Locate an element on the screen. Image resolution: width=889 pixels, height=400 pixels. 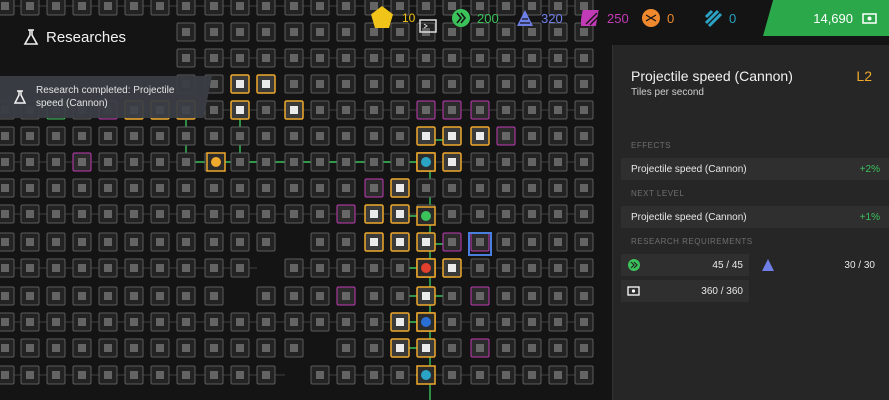
money-display: 14,690 is located at coordinates (826, 18).